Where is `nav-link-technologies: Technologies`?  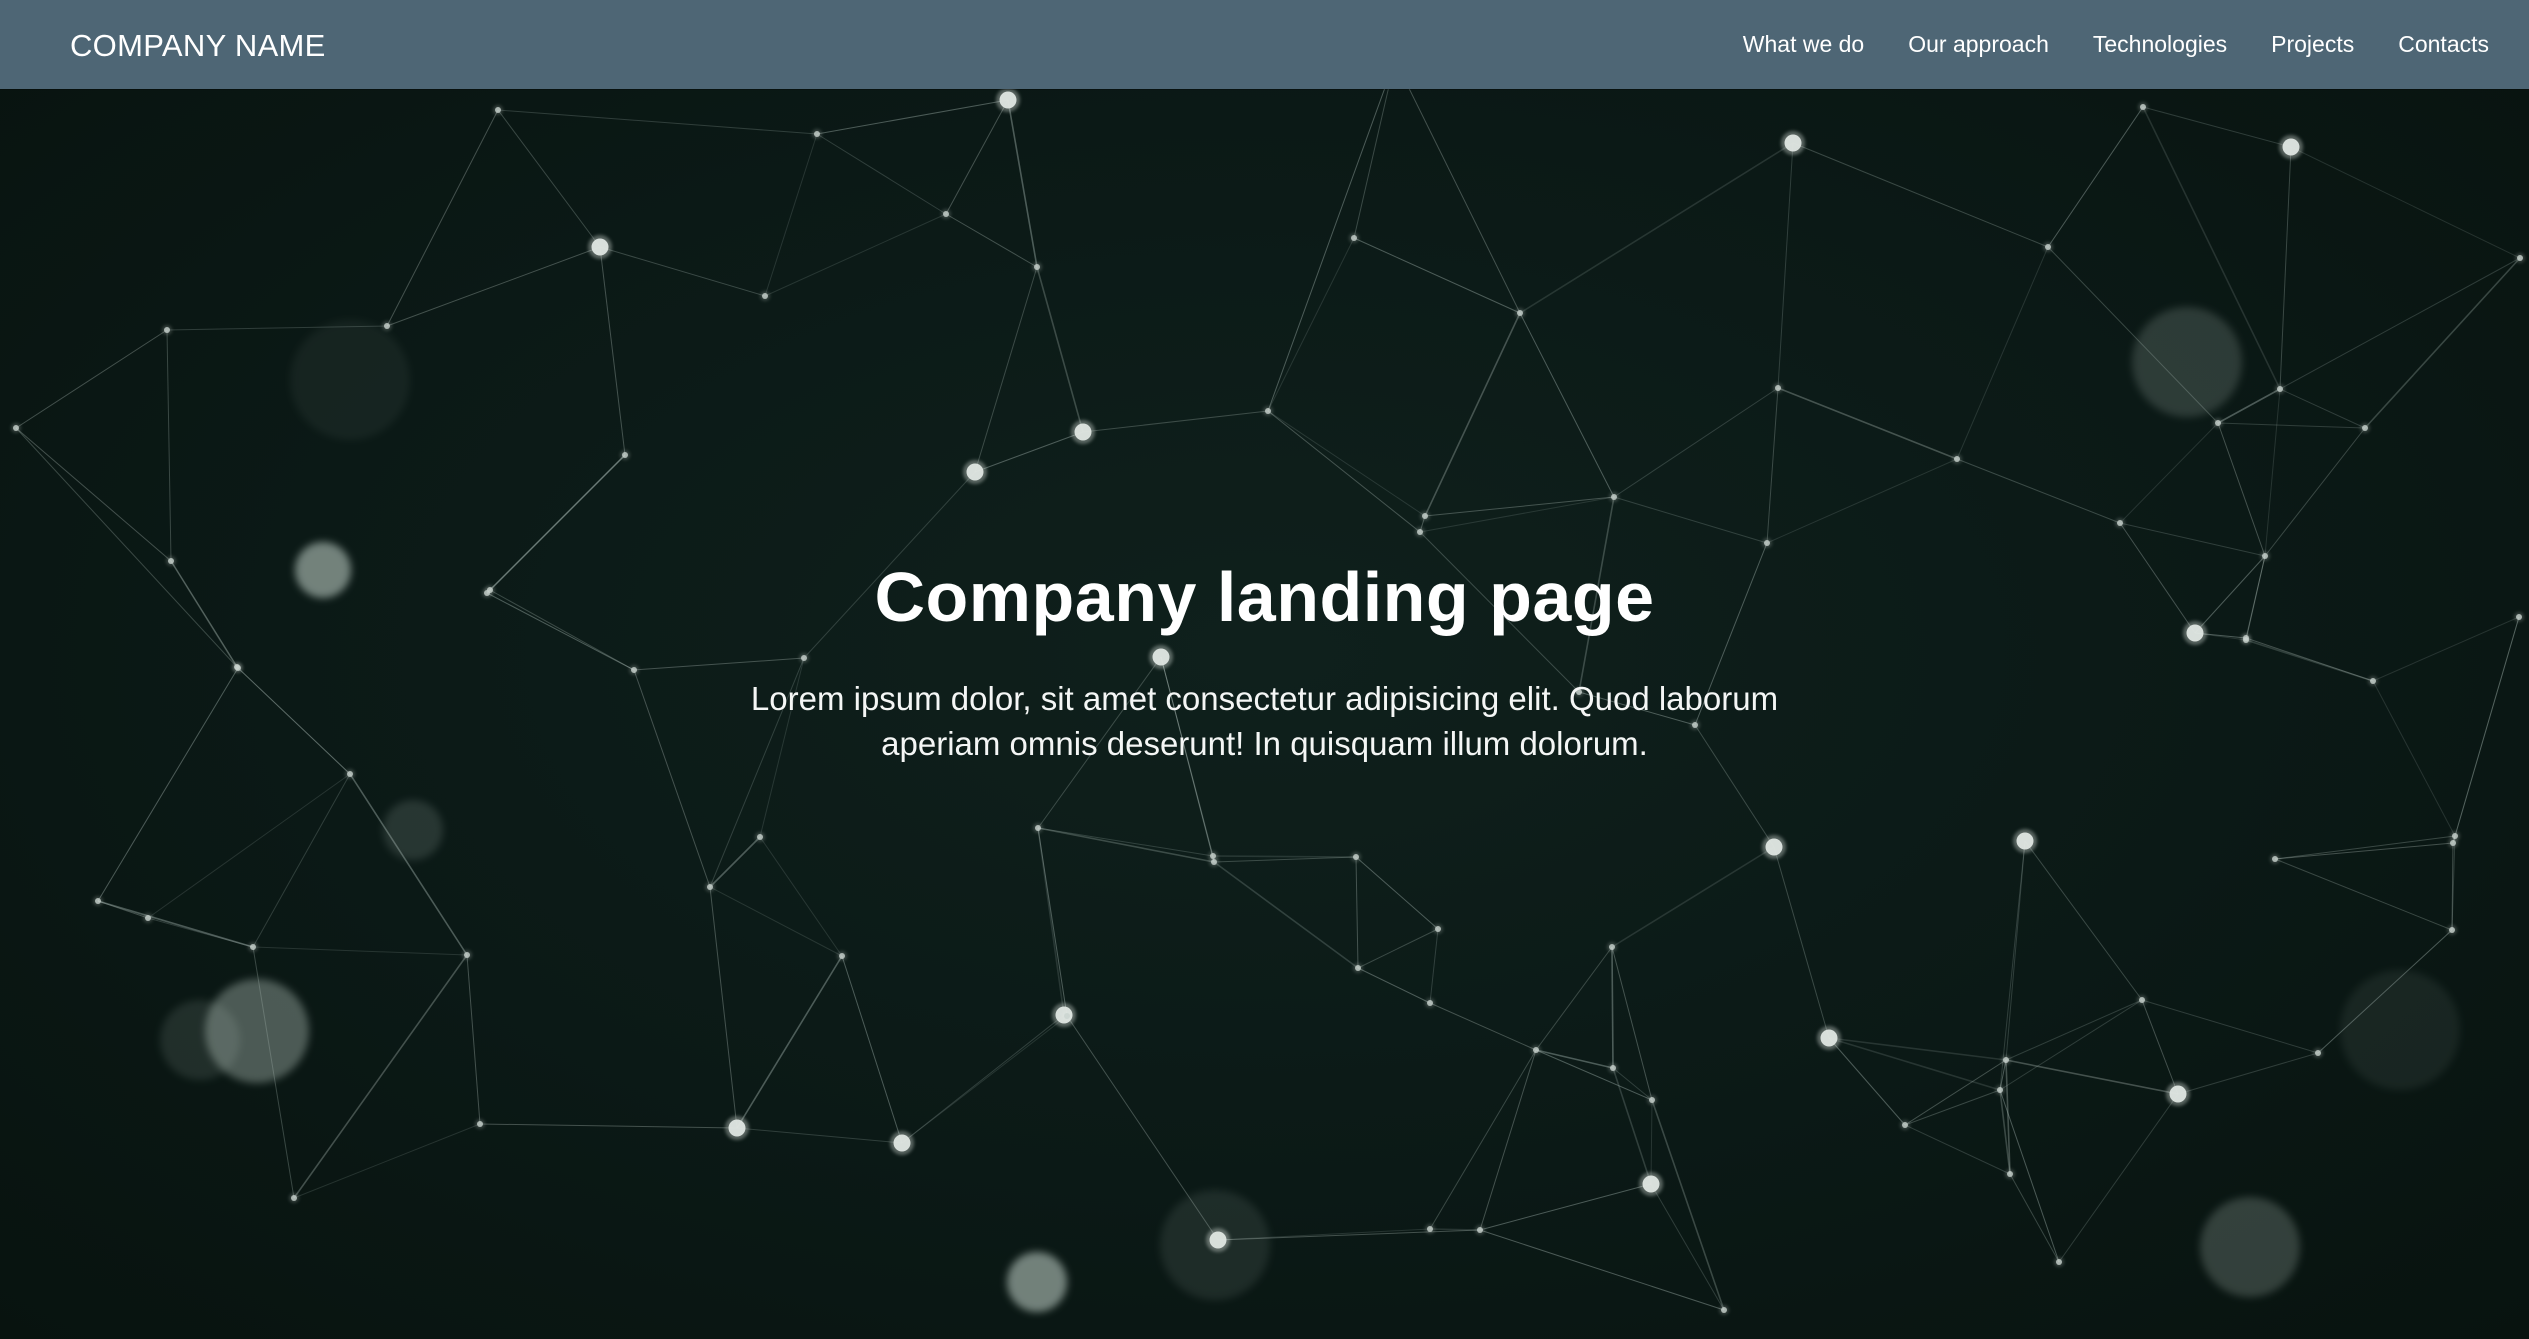
nav-link-technologies: Technologies is located at coordinates (2160, 44).